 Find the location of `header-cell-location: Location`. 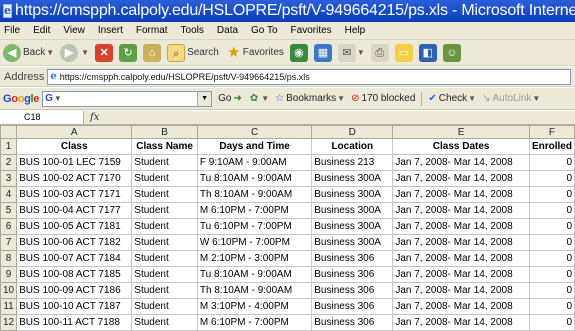

header-cell-location: Location is located at coordinates (352, 146).